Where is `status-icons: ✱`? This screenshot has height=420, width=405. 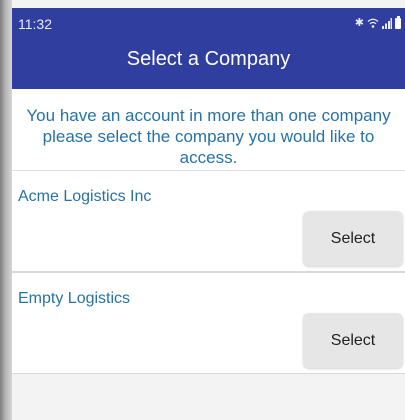 status-icons: ✱ is located at coordinates (377, 22).